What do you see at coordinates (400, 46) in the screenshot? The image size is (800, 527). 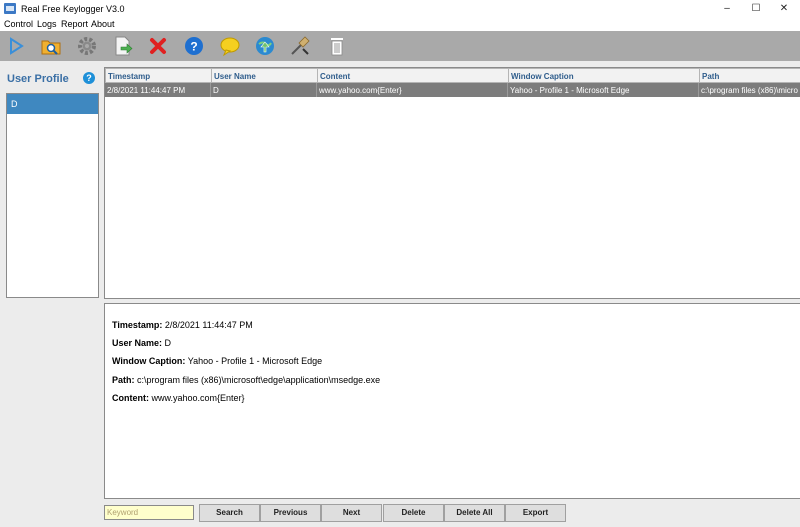 I see `toolbar: ?` at bounding box center [400, 46].